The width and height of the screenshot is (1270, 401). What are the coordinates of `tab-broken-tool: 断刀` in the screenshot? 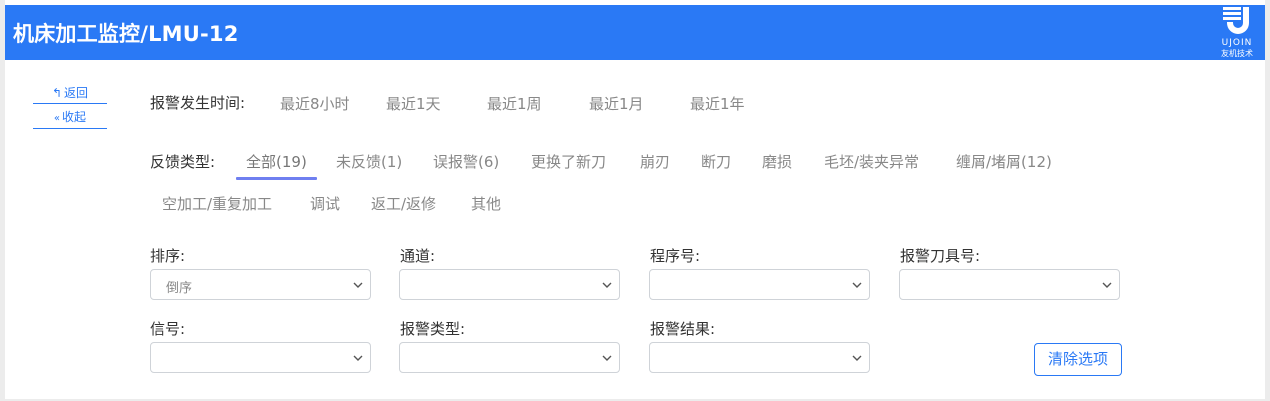 It's located at (716, 161).